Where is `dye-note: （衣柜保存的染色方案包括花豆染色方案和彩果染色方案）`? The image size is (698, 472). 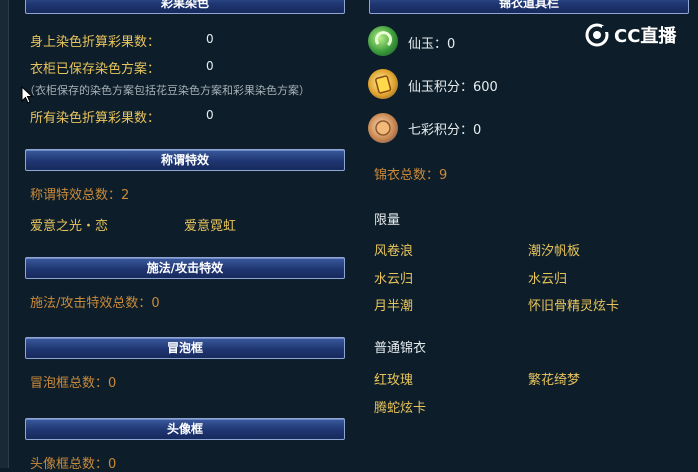
dye-note: （衣柜保存的染色方案包括花豆染色方案和彩果染色方案） is located at coordinates (167, 90).